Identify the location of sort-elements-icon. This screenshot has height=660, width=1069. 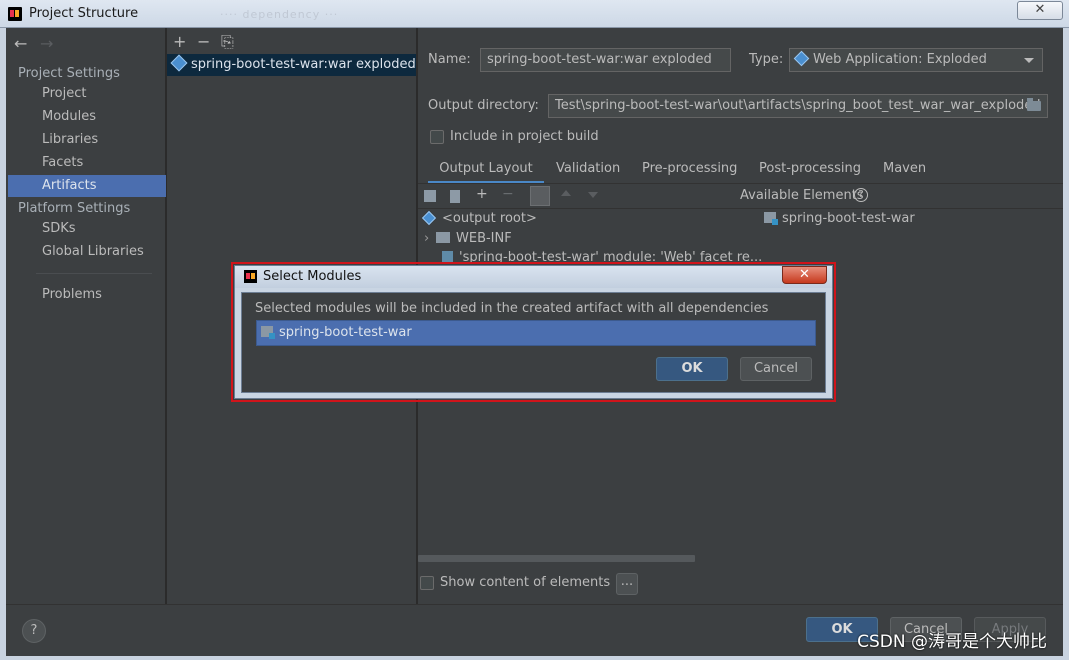
(540, 196).